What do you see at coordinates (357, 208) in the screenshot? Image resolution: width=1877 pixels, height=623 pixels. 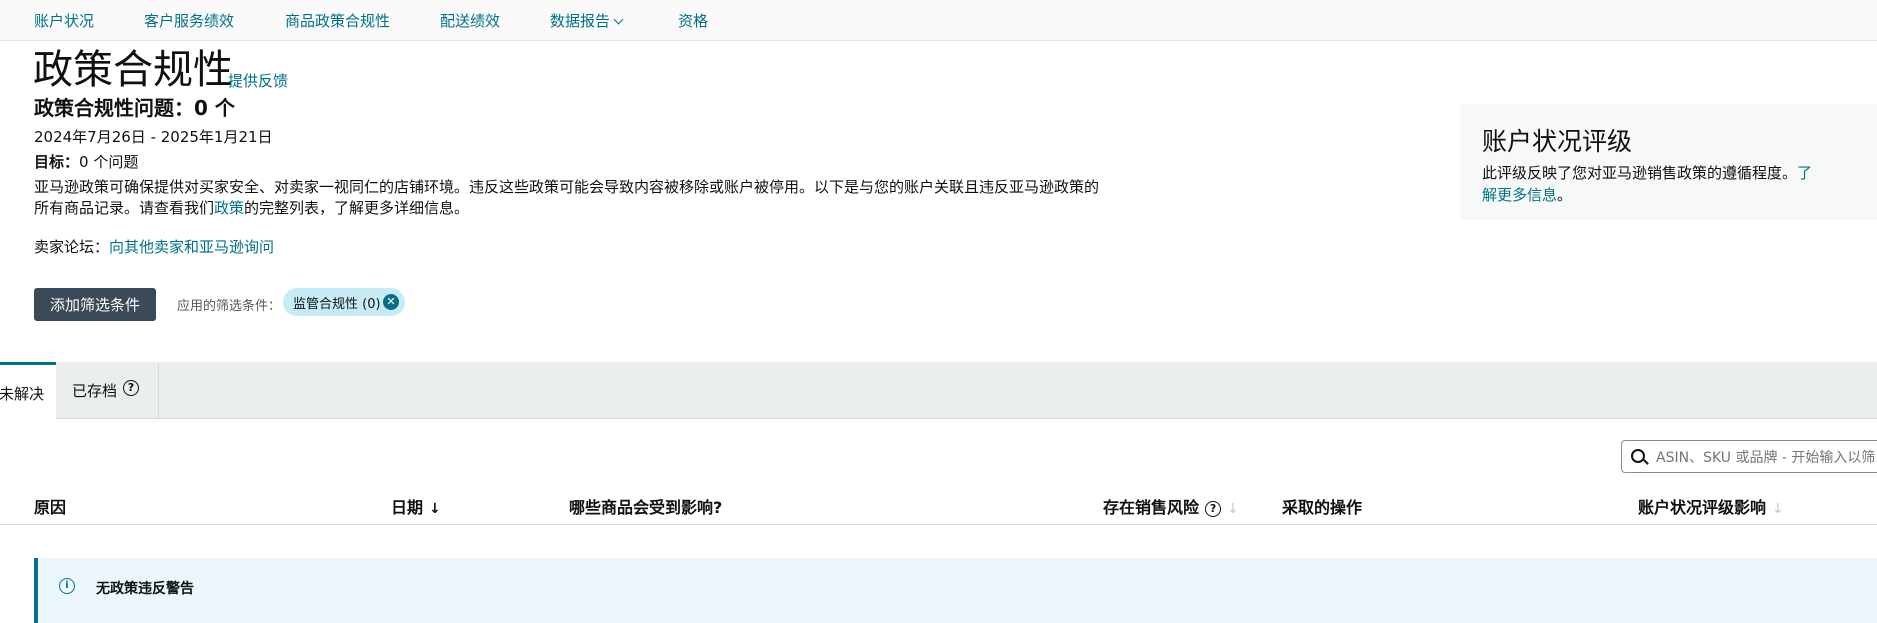 I see `description-text-end: 的完整列表，了解更多详细信息。` at bounding box center [357, 208].